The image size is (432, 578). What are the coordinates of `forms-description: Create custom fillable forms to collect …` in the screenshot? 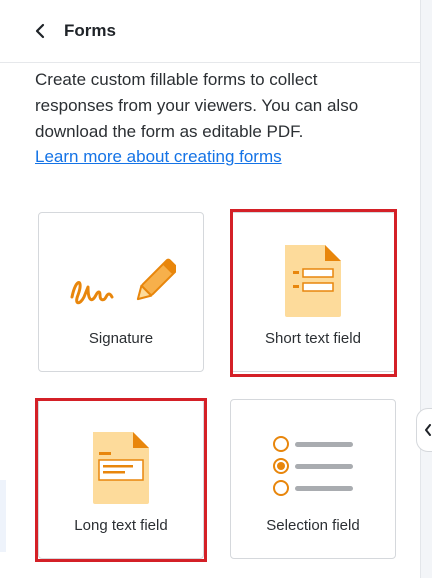 It's located at (197, 105).